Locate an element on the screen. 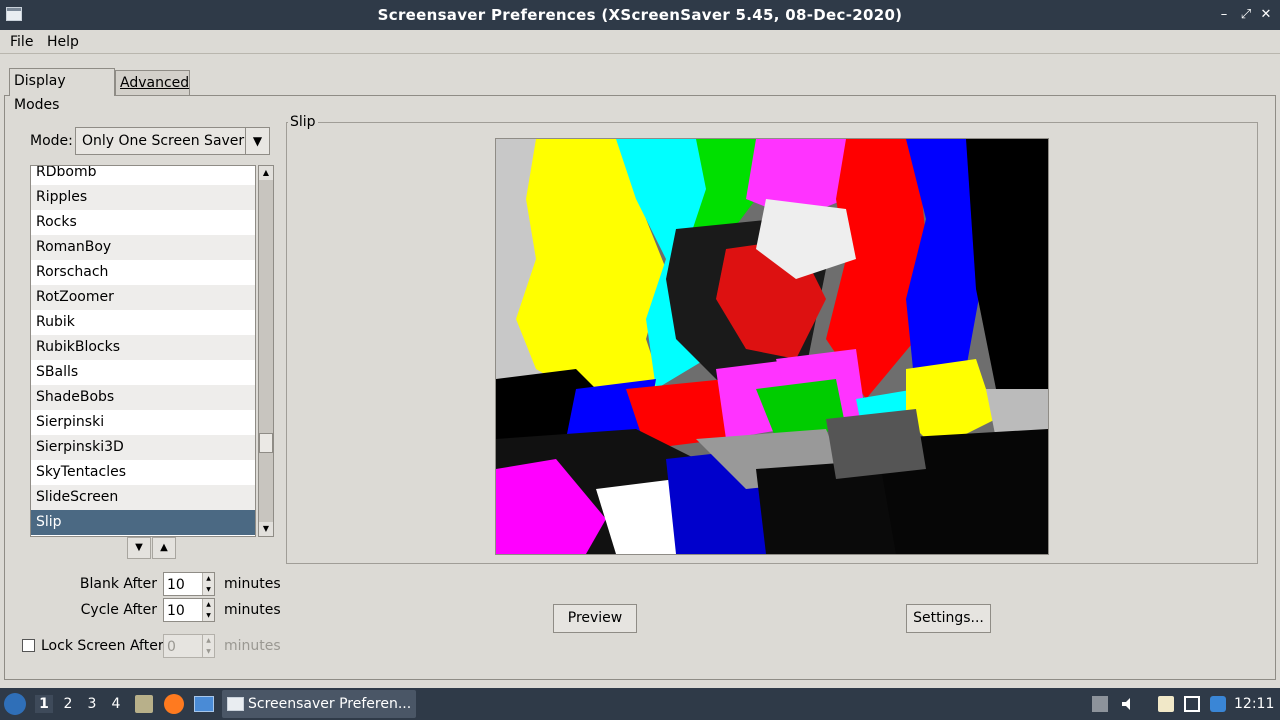 Image resolution: width=1280 pixels, height=720 pixels. cycle-after-unit: minutes is located at coordinates (252, 610).